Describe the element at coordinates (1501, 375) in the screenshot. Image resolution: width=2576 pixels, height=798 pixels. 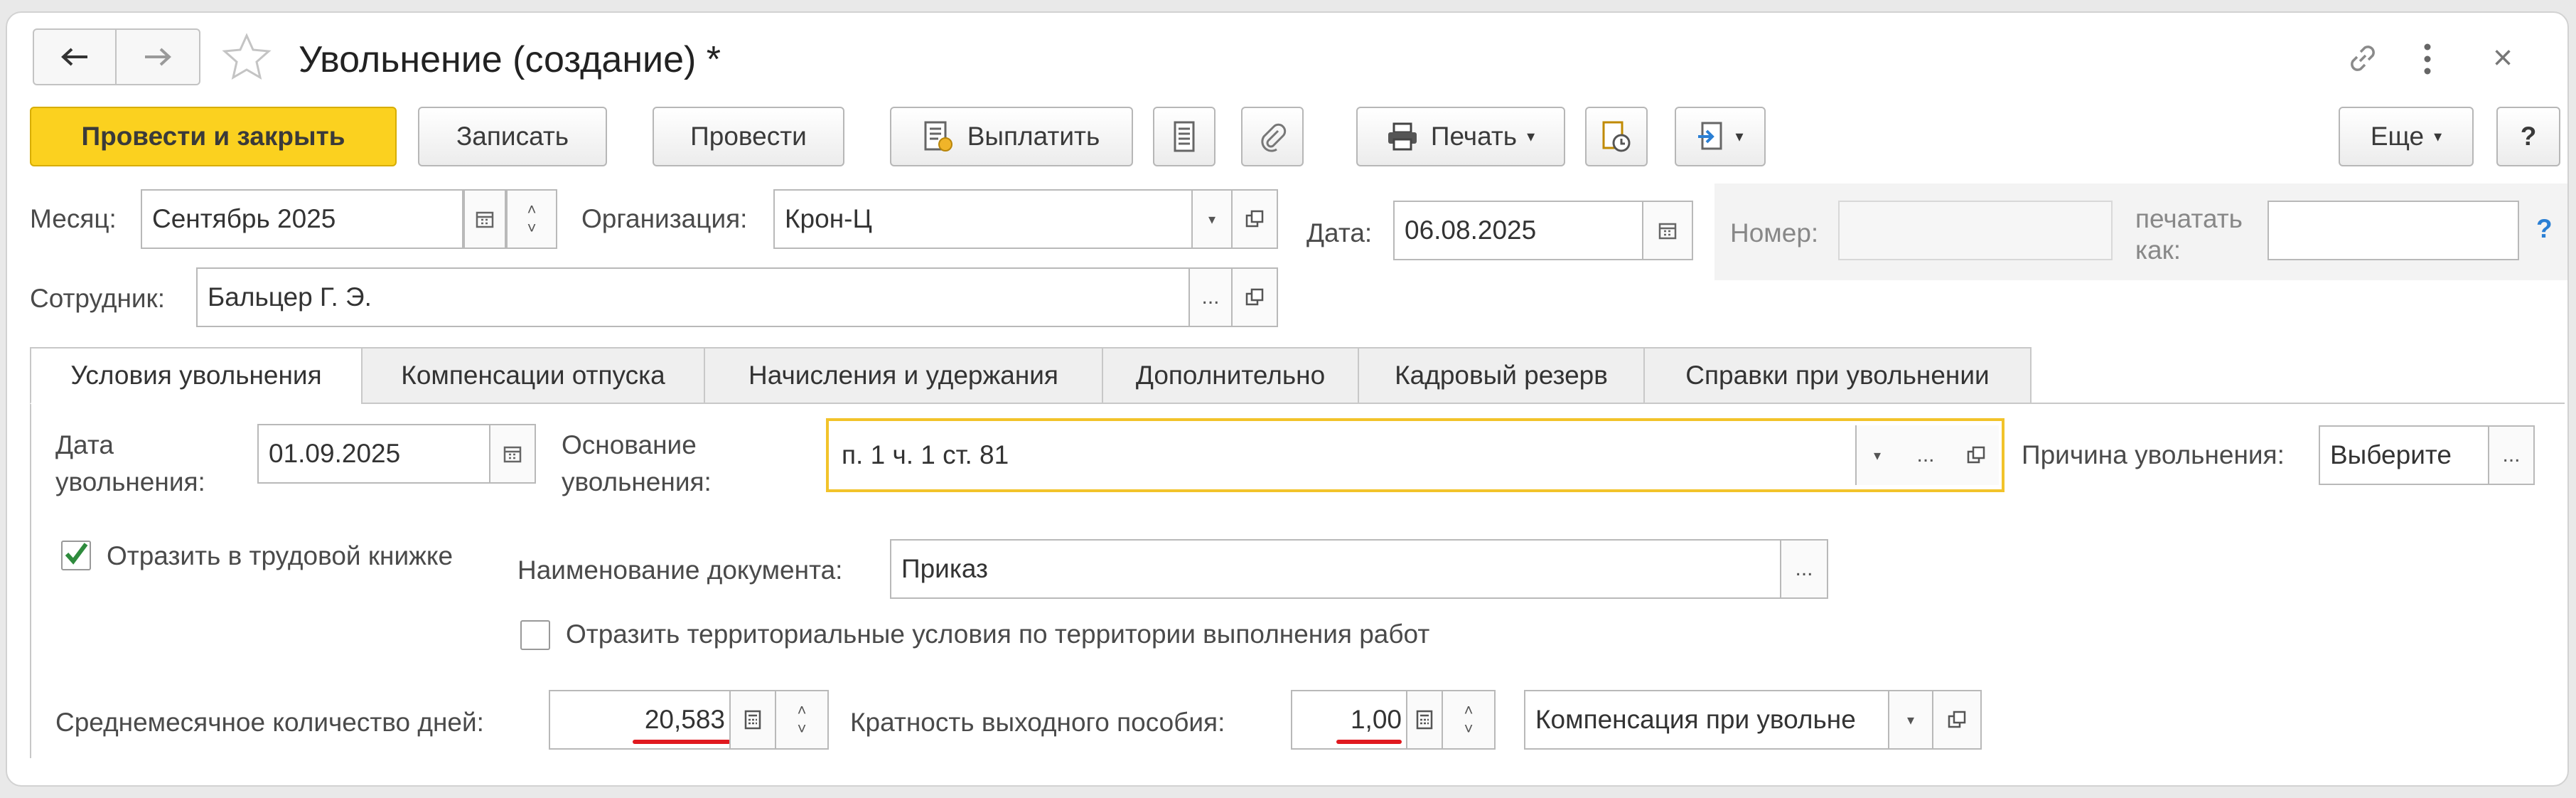
I see `tab-personnel-reserve: Кадровый резерв` at that location.